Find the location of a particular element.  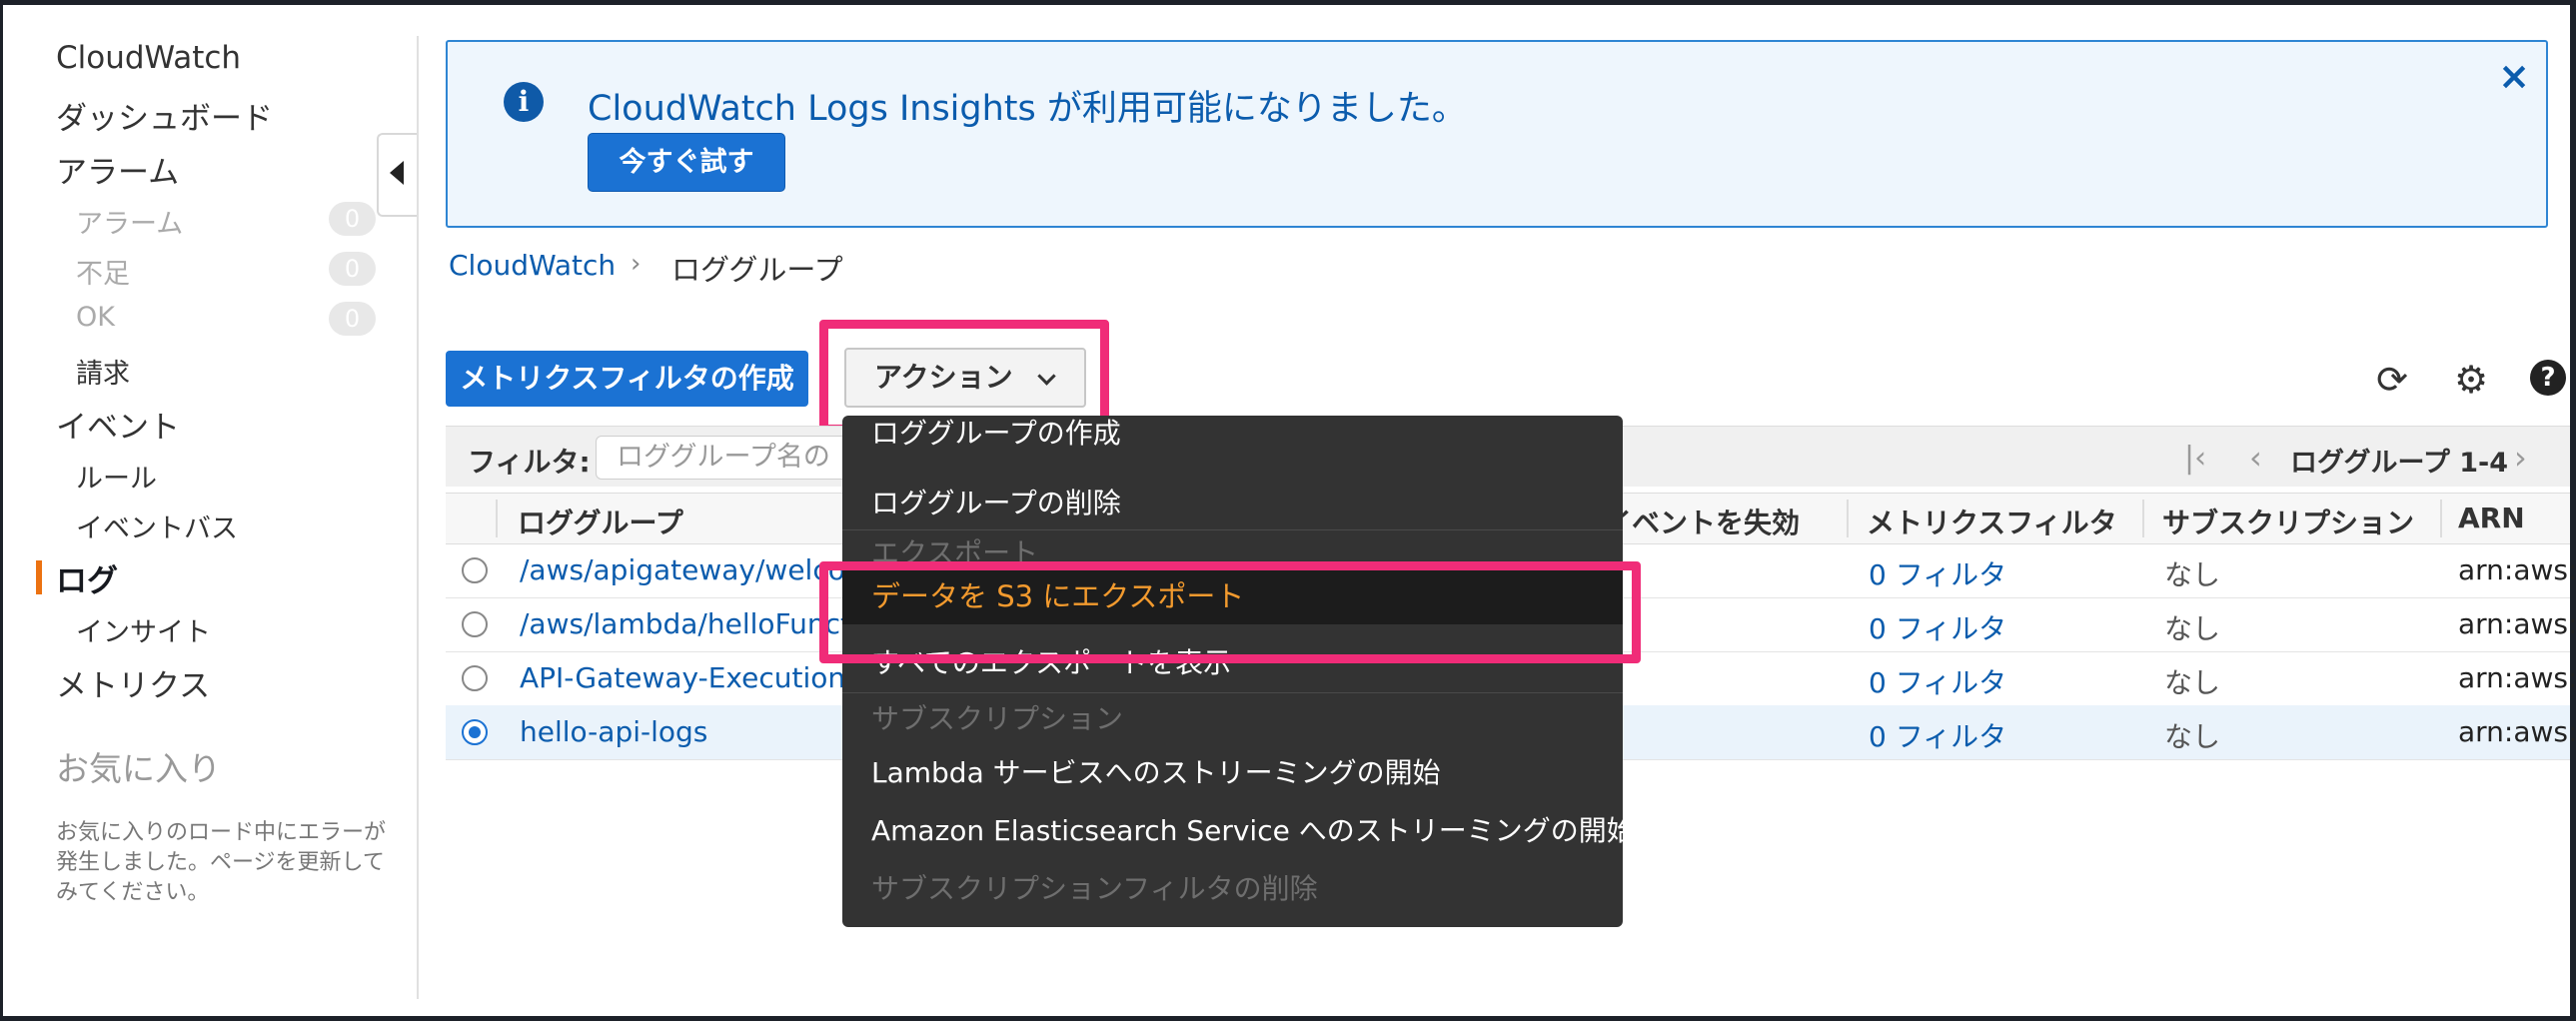

pagination-label: ロググループ 1-4 is located at coordinates (2399, 463).